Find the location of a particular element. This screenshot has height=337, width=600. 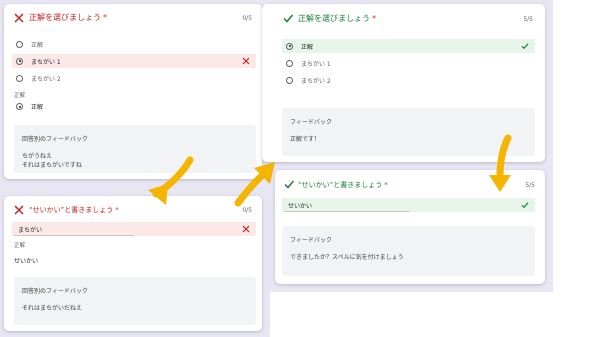

feedback-box: フィードバック できましたか？スペルに気を付けましょう is located at coordinates (408, 251).